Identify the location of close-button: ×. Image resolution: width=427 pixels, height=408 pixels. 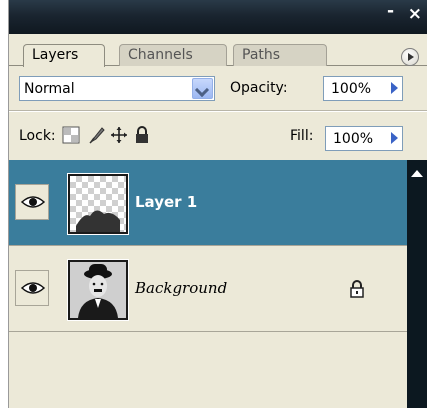
(415, 14).